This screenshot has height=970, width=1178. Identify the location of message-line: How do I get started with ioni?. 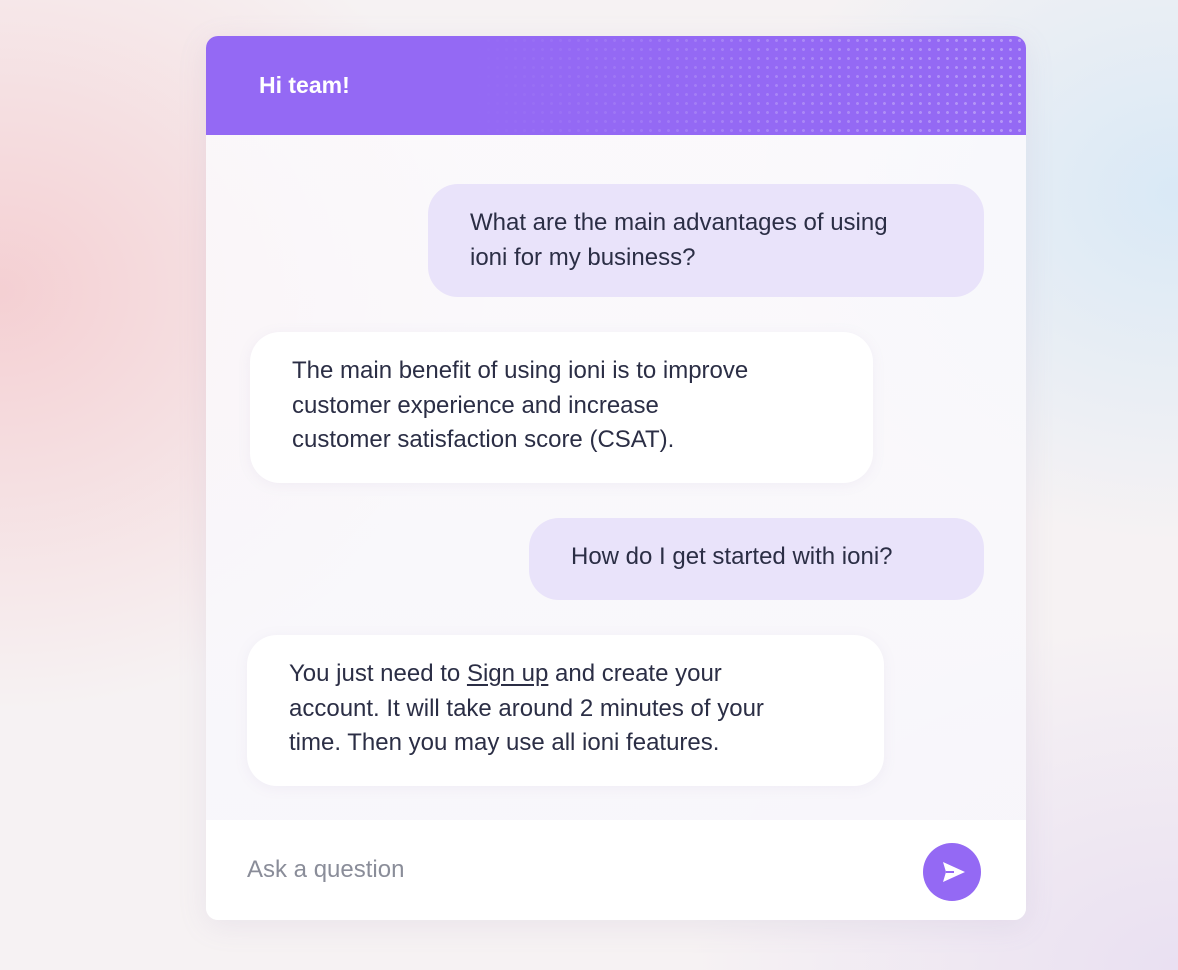
(732, 556).